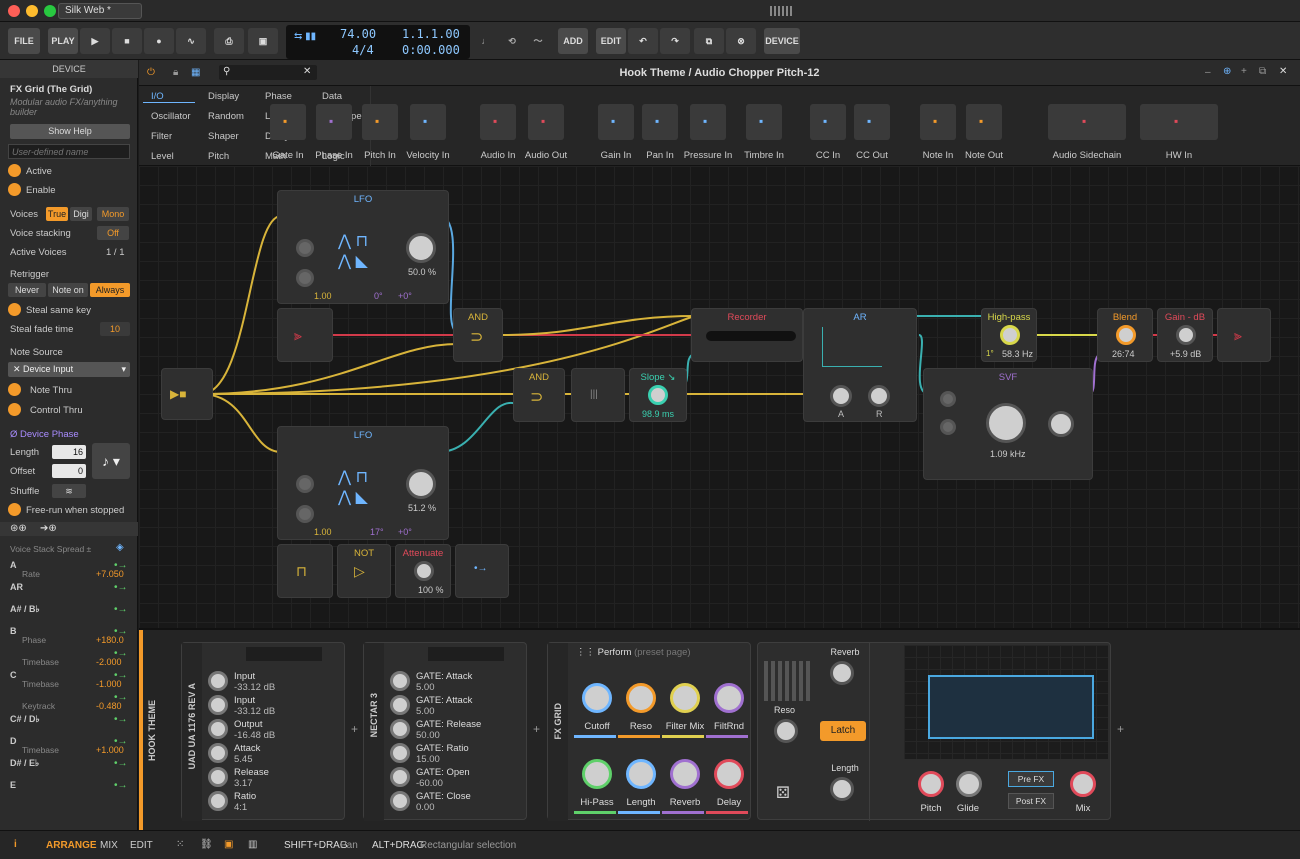 The height and width of the screenshot is (859, 1300). What do you see at coordinates (364, 571) in the screenshot?
I see `not-node: NOT ▷` at bounding box center [364, 571].